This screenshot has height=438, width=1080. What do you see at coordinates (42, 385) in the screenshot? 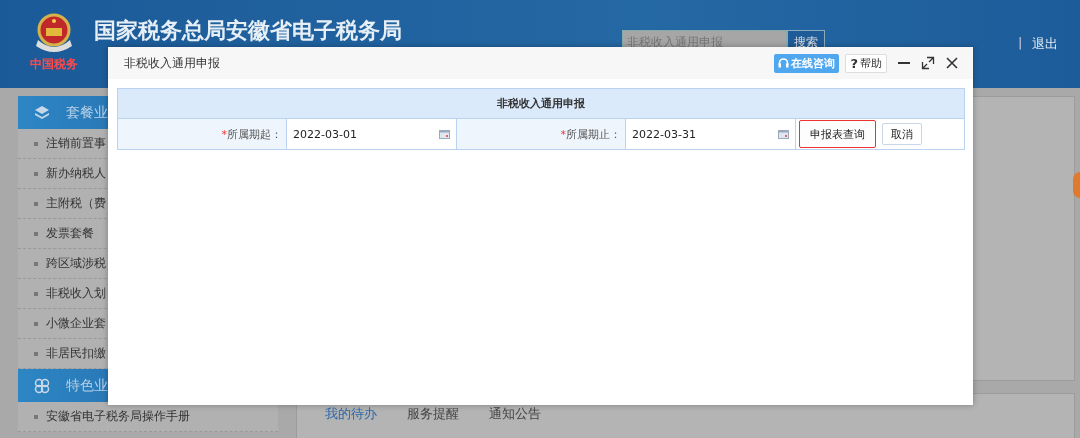
I see `clover-icon` at bounding box center [42, 385].